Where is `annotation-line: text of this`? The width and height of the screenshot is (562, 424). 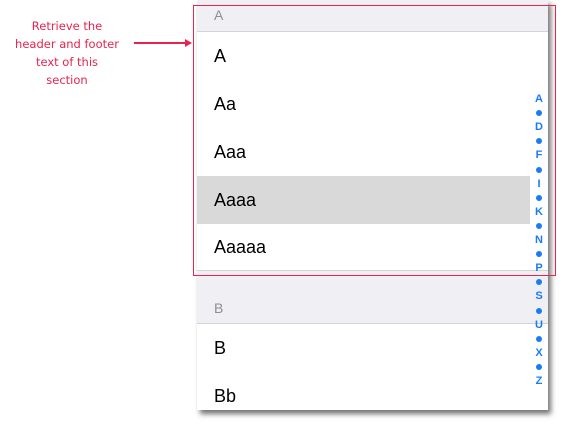
annotation-line: text of this is located at coordinates (67, 62).